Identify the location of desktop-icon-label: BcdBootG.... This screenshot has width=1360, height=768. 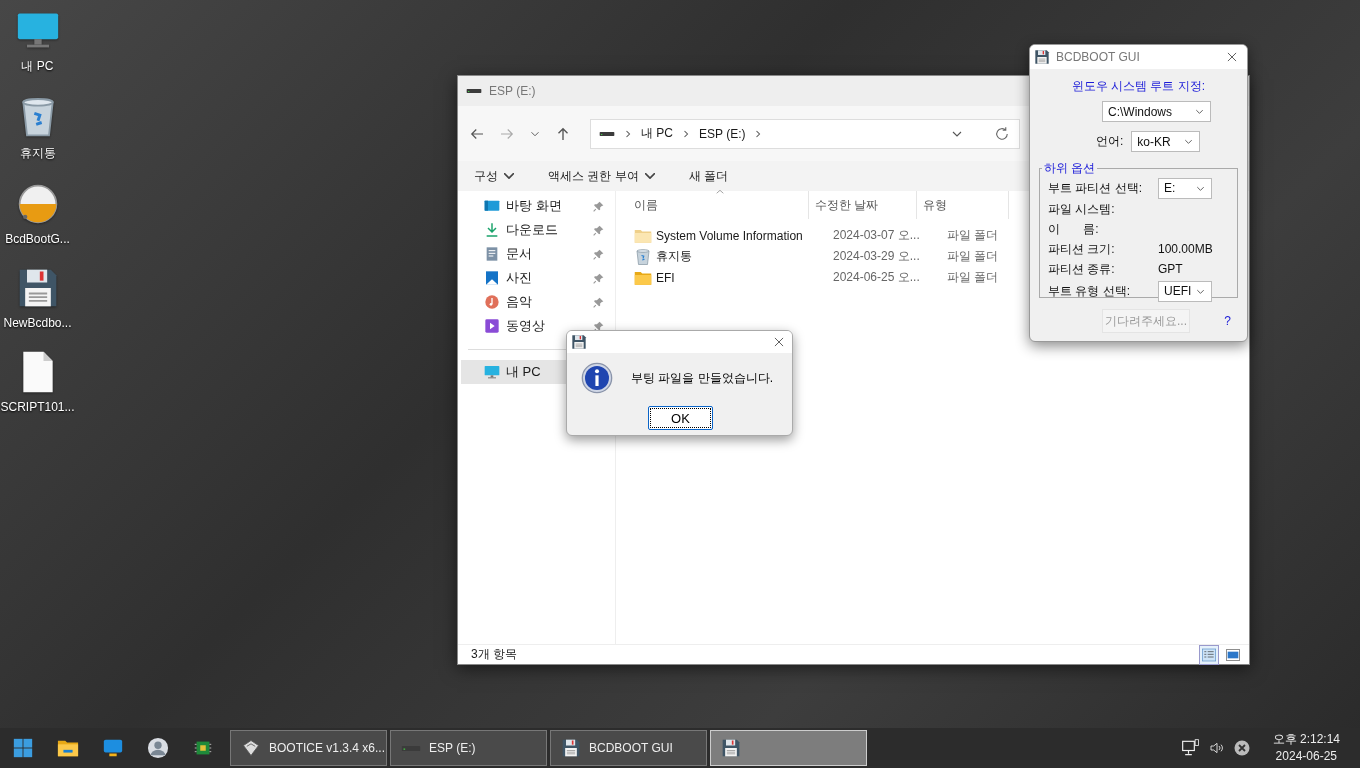
(37, 239).